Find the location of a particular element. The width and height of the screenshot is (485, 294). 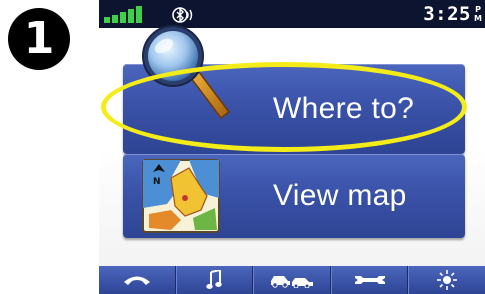

traffic-button is located at coordinates (292, 280).